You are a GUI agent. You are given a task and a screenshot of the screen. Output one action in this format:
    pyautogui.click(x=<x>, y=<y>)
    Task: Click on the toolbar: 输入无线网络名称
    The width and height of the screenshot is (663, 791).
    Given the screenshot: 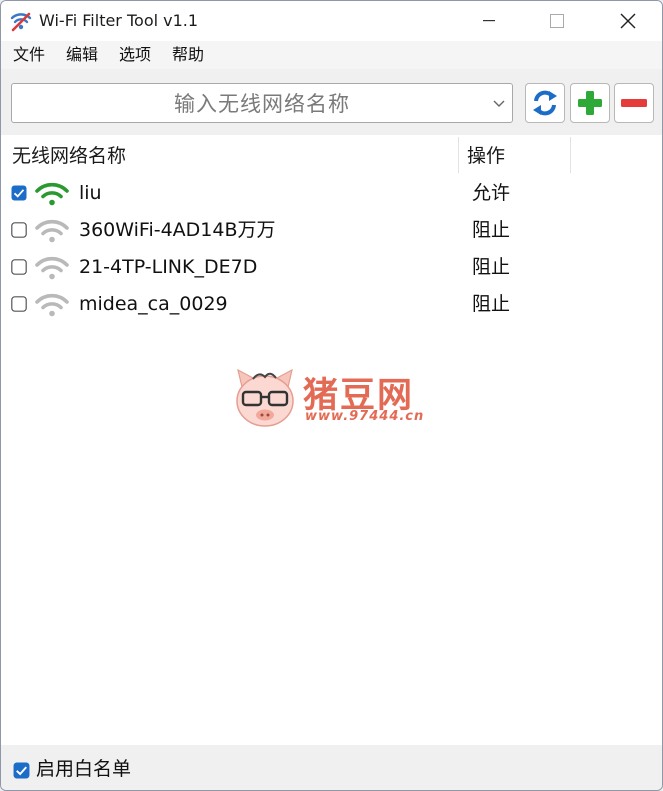 What is the action you would take?
    pyautogui.click(x=331, y=102)
    